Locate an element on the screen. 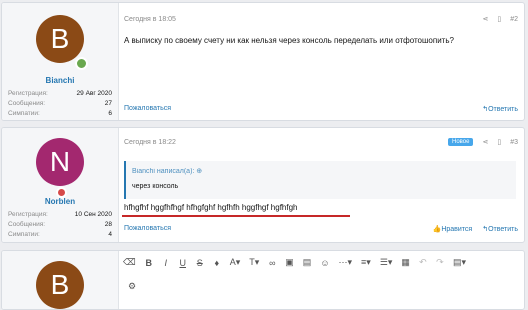 The image size is (528, 310). user-sidebar: B is located at coordinates (60, 280).